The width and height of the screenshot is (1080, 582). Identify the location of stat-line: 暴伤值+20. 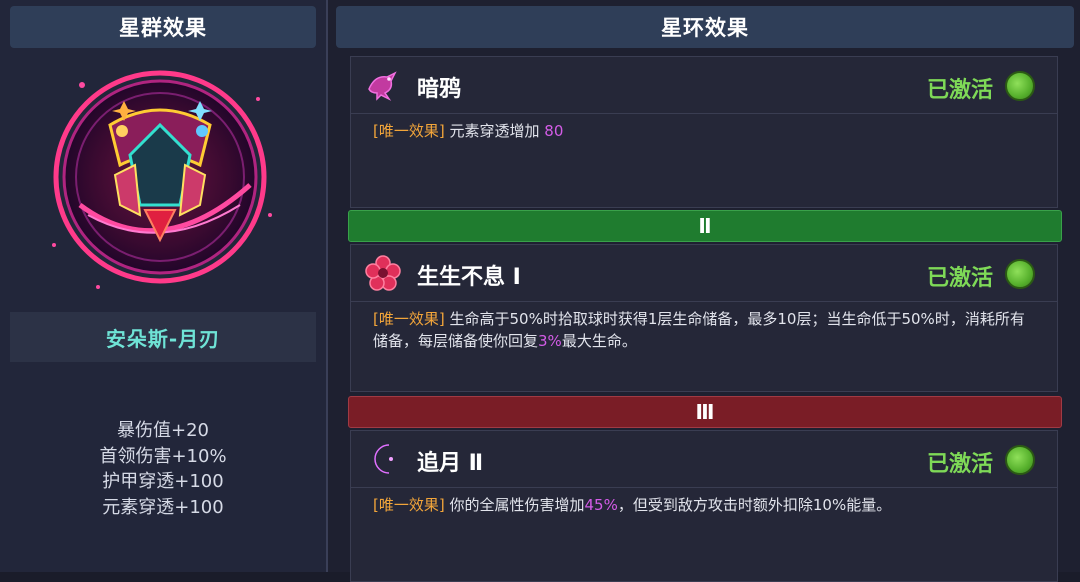
(163, 430).